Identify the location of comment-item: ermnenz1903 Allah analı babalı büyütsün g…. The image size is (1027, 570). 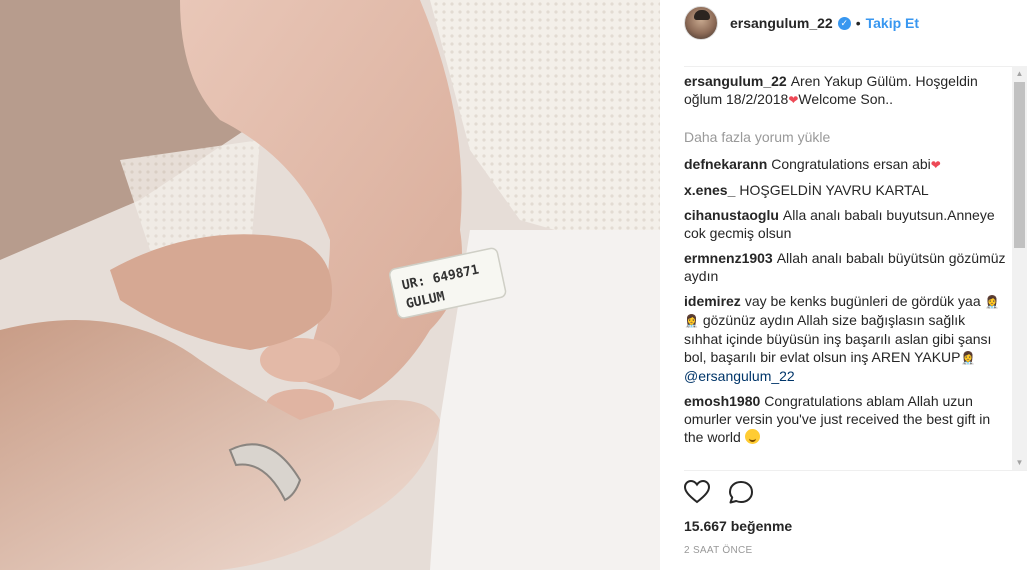
(845, 267).